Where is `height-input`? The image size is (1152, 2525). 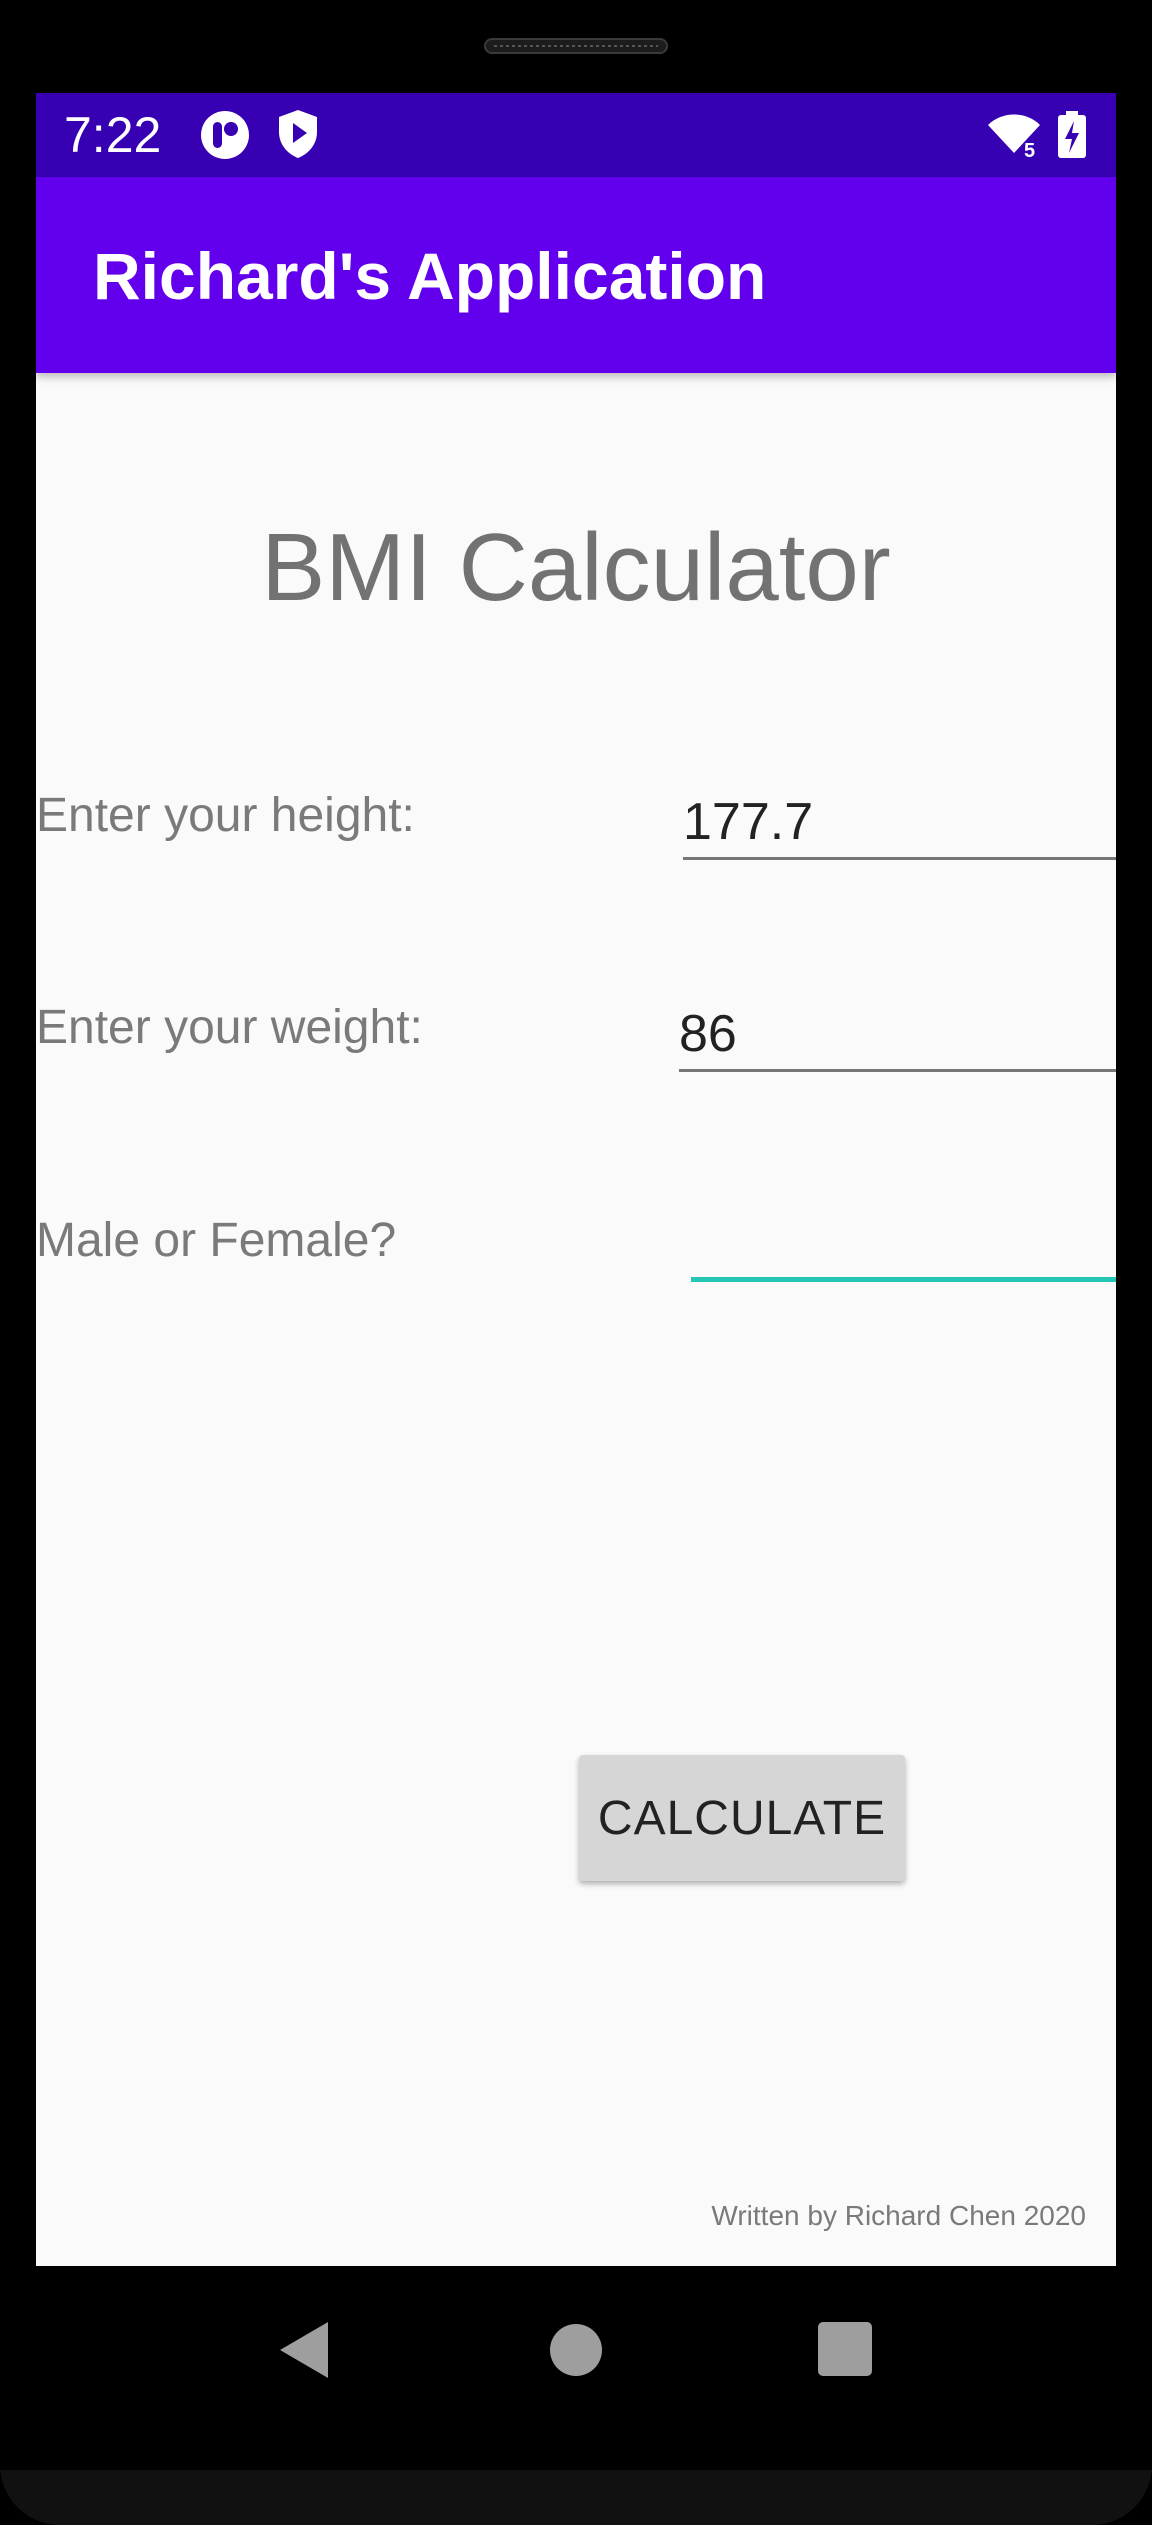 height-input is located at coordinates (899, 822).